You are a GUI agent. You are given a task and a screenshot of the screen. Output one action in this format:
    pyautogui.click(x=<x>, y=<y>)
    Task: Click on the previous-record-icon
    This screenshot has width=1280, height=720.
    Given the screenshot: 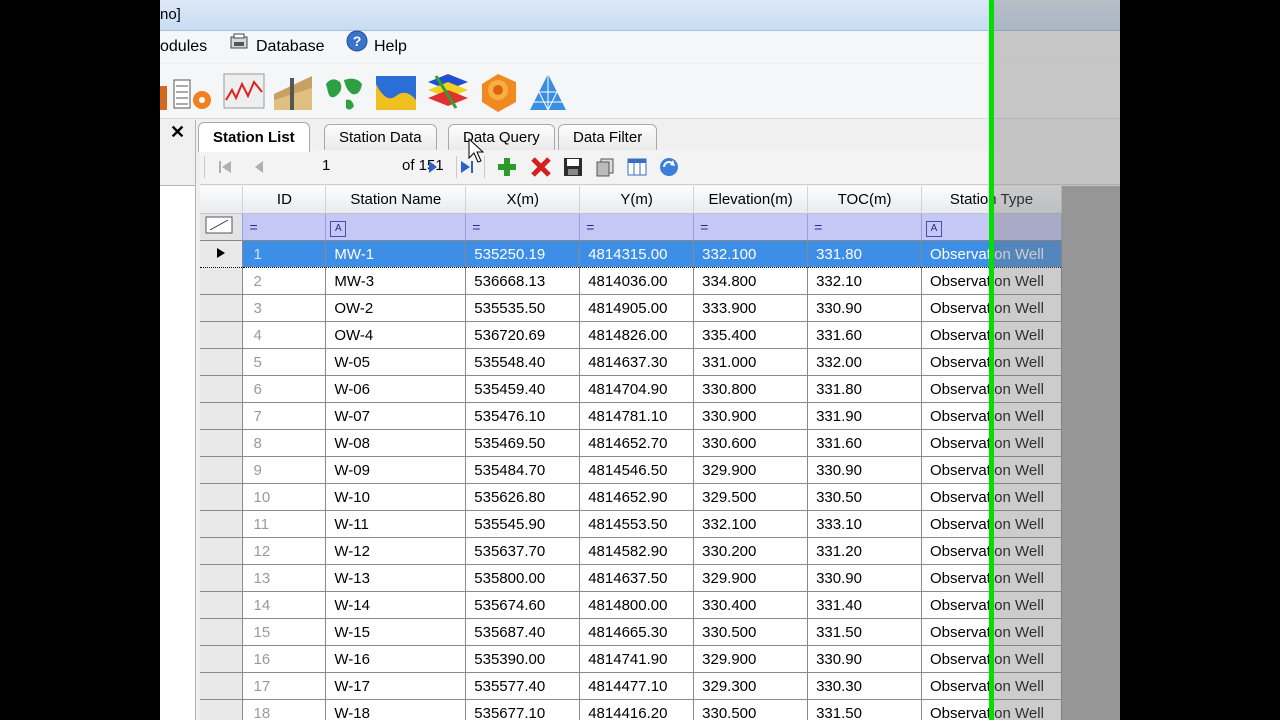 What is the action you would take?
    pyautogui.click(x=259, y=167)
    